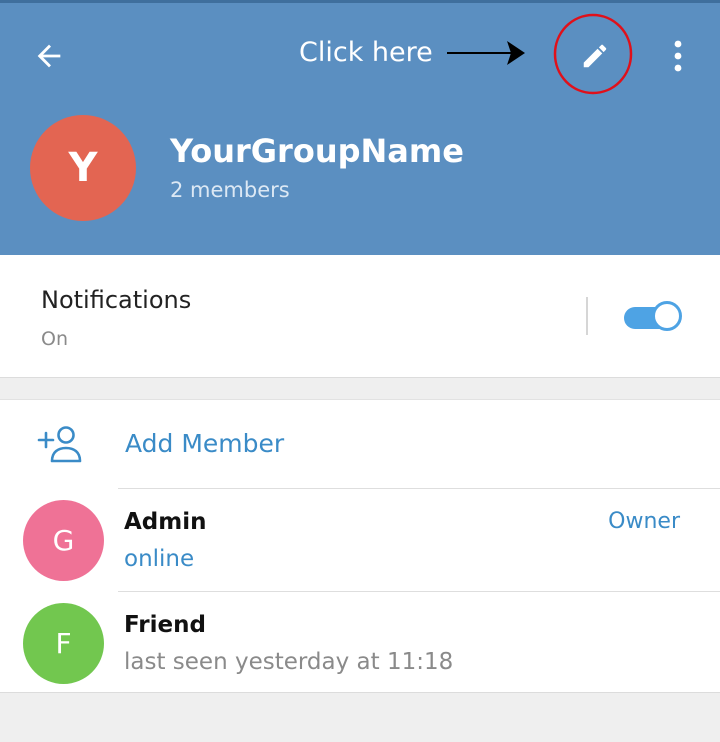 This screenshot has height=742, width=720. I want to click on more-options-button, so click(678, 56).